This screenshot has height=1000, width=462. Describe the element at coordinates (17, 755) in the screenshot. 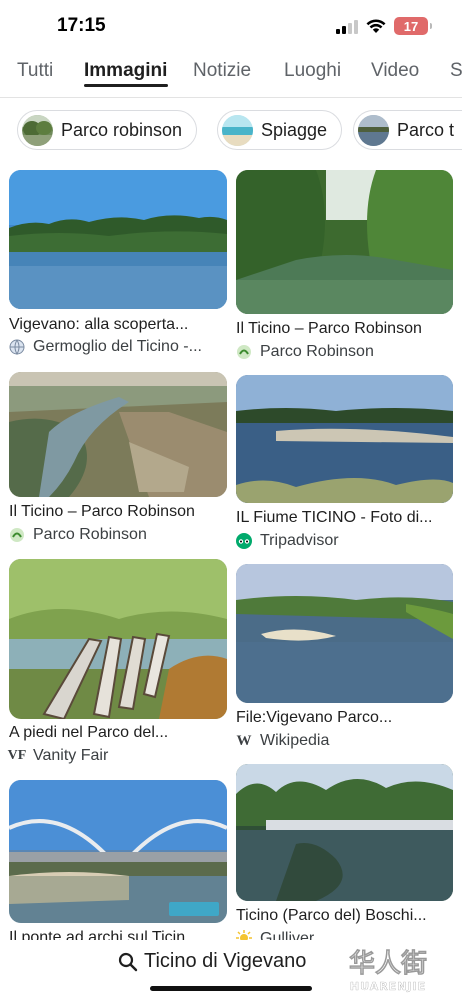

I see `vanity-fair-icon: VF` at that location.